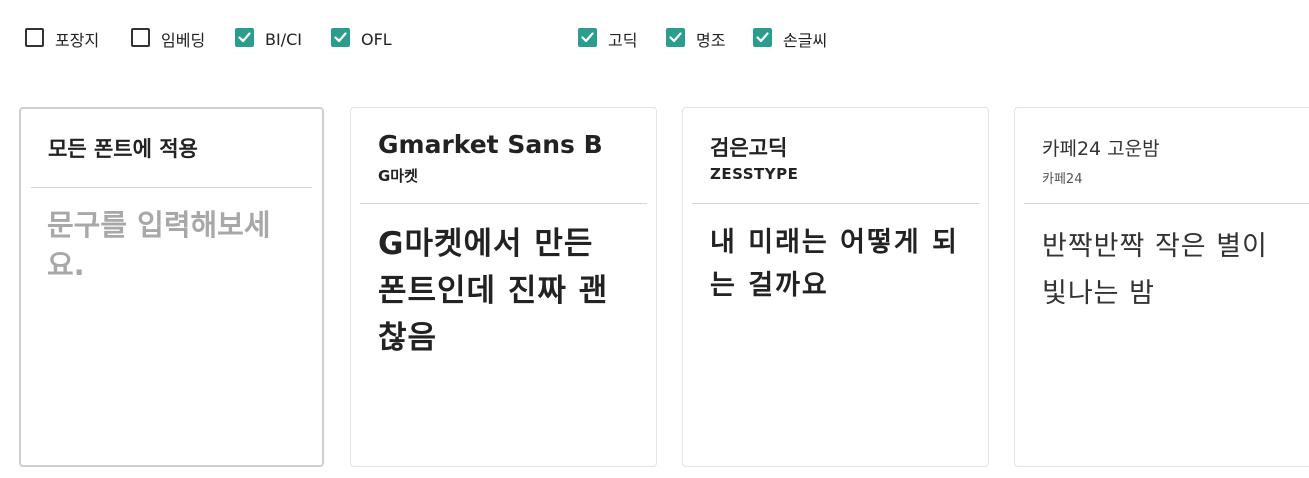  Describe the element at coordinates (1155, 270) in the screenshot. I see `font-sample: 반짝반짝 작은 별이 빛나는 밤` at that location.